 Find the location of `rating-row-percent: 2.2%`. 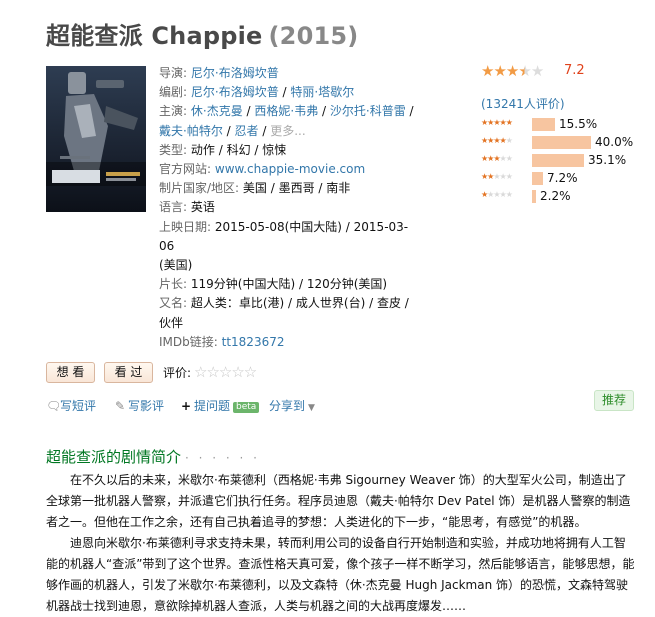

rating-row-percent: 2.2% is located at coordinates (555, 196).